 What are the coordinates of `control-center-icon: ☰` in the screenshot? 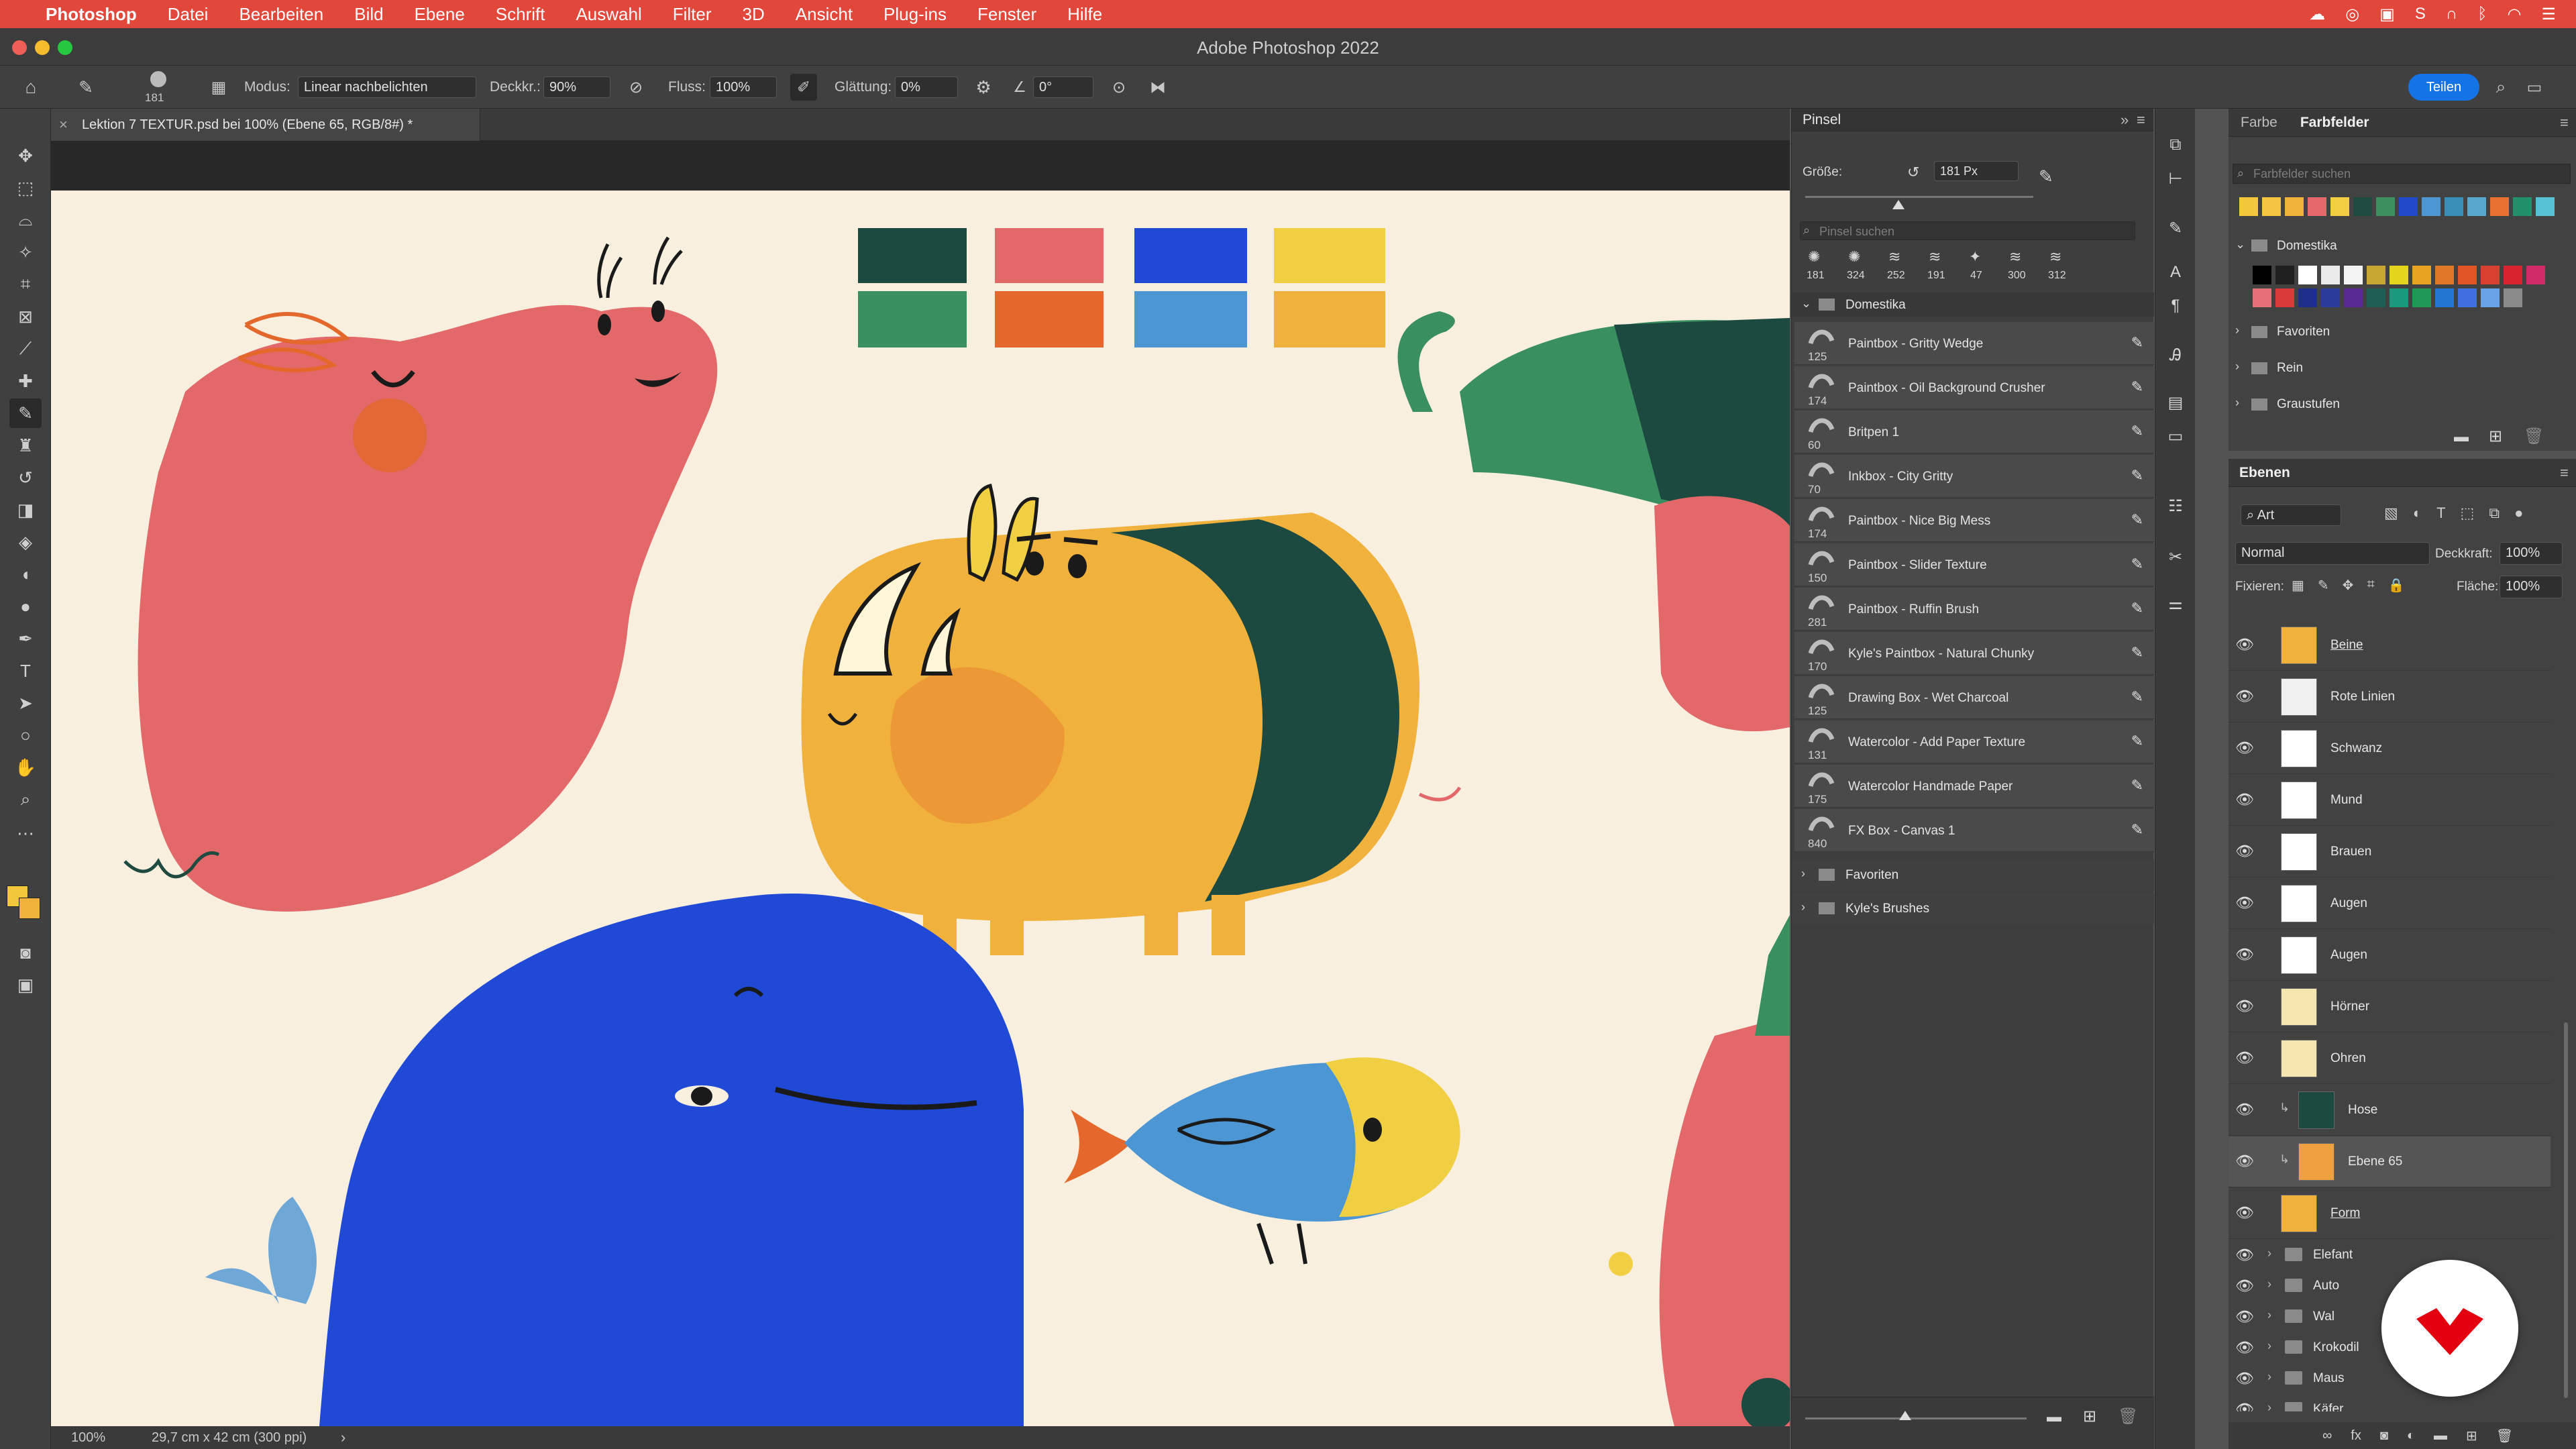 It's located at (2548, 14).